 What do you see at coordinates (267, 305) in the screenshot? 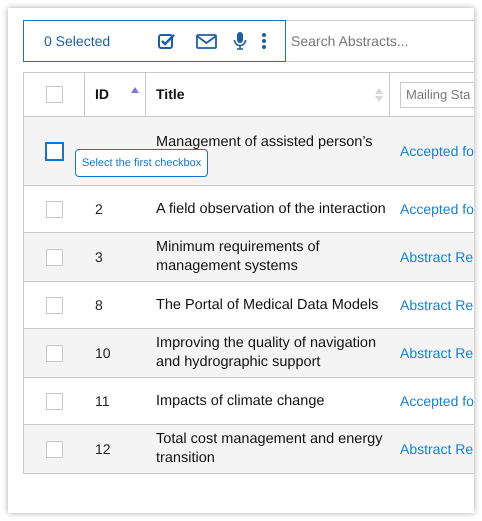
I see `title-cell: The Portal of Medical Data Models` at bounding box center [267, 305].